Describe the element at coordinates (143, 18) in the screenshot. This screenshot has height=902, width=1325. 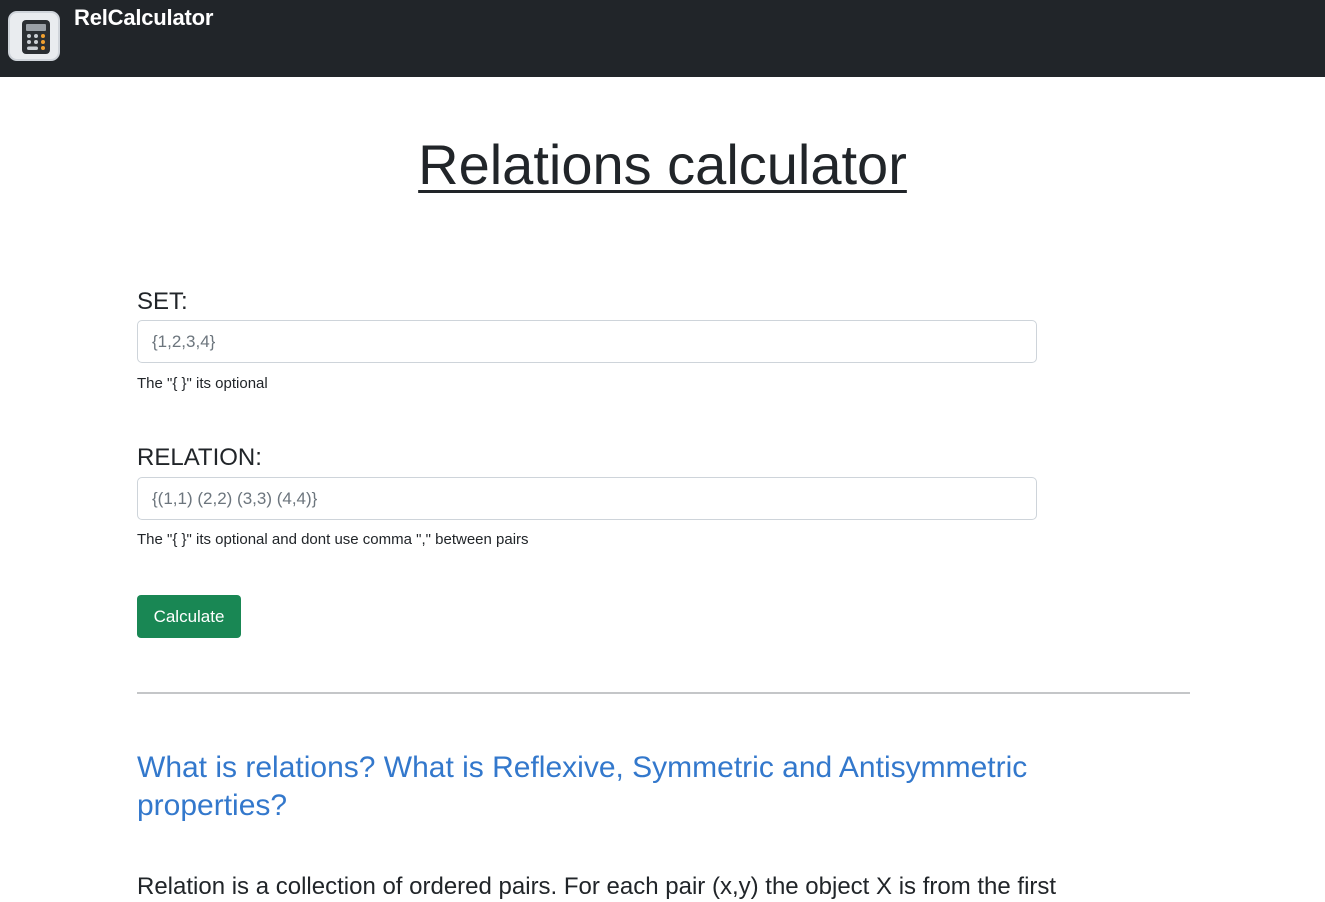
I see `brand-link: RelCalculator` at that location.